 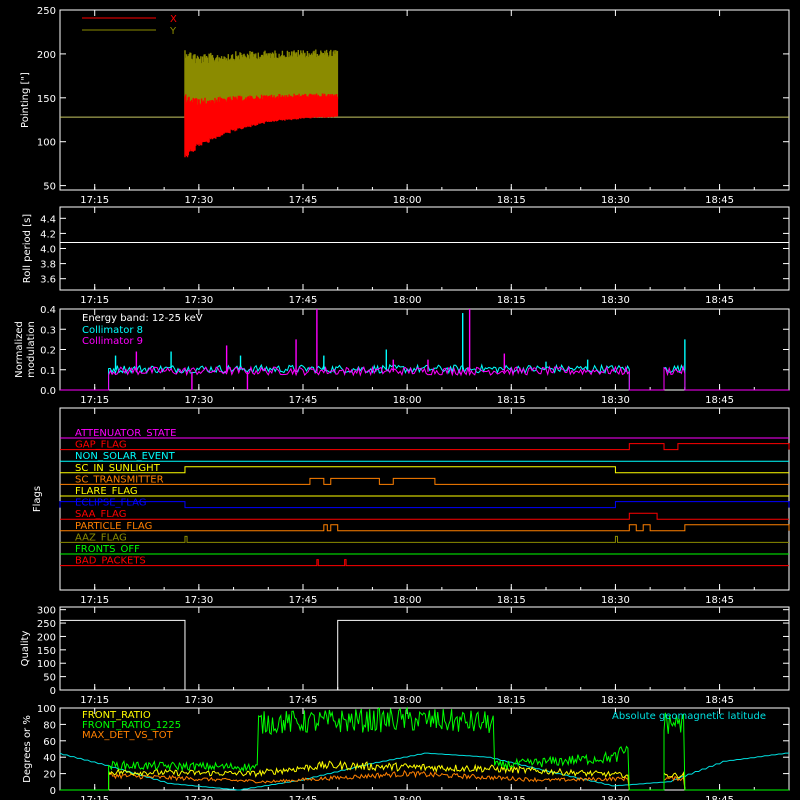 I want to click on modulation-ytick-label: 0.2, so click(x=48, y=351).